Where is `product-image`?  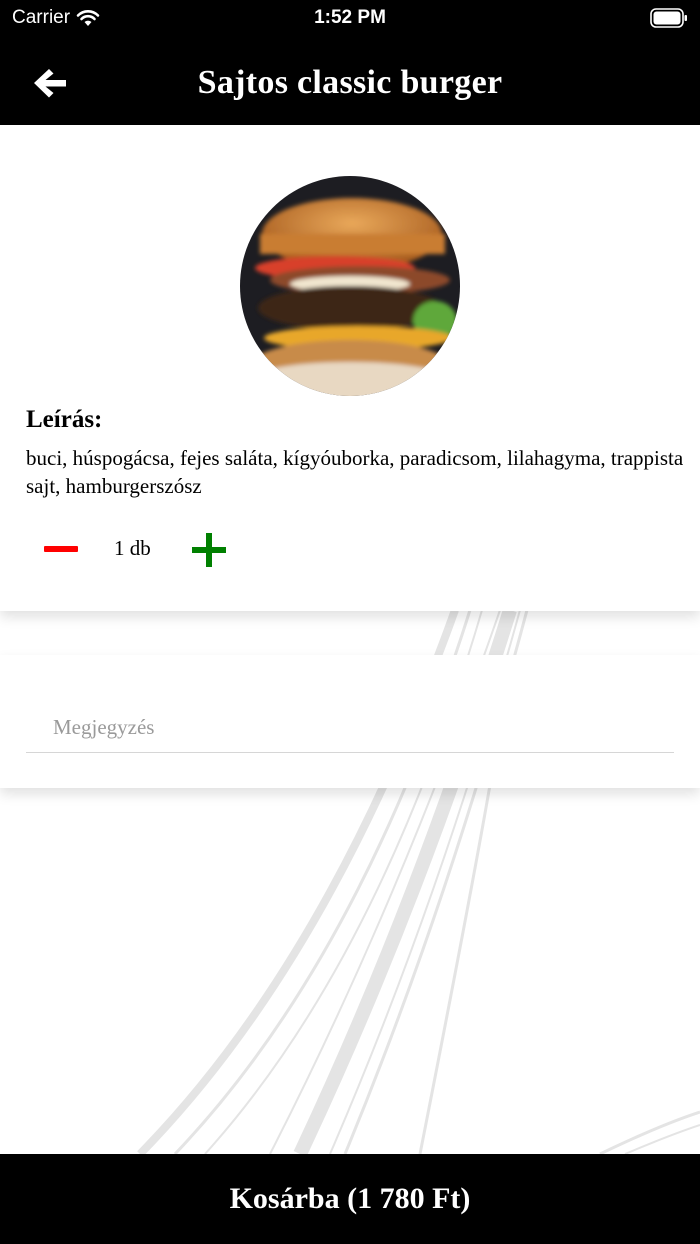
product-image is located at coordinates (350, 286).